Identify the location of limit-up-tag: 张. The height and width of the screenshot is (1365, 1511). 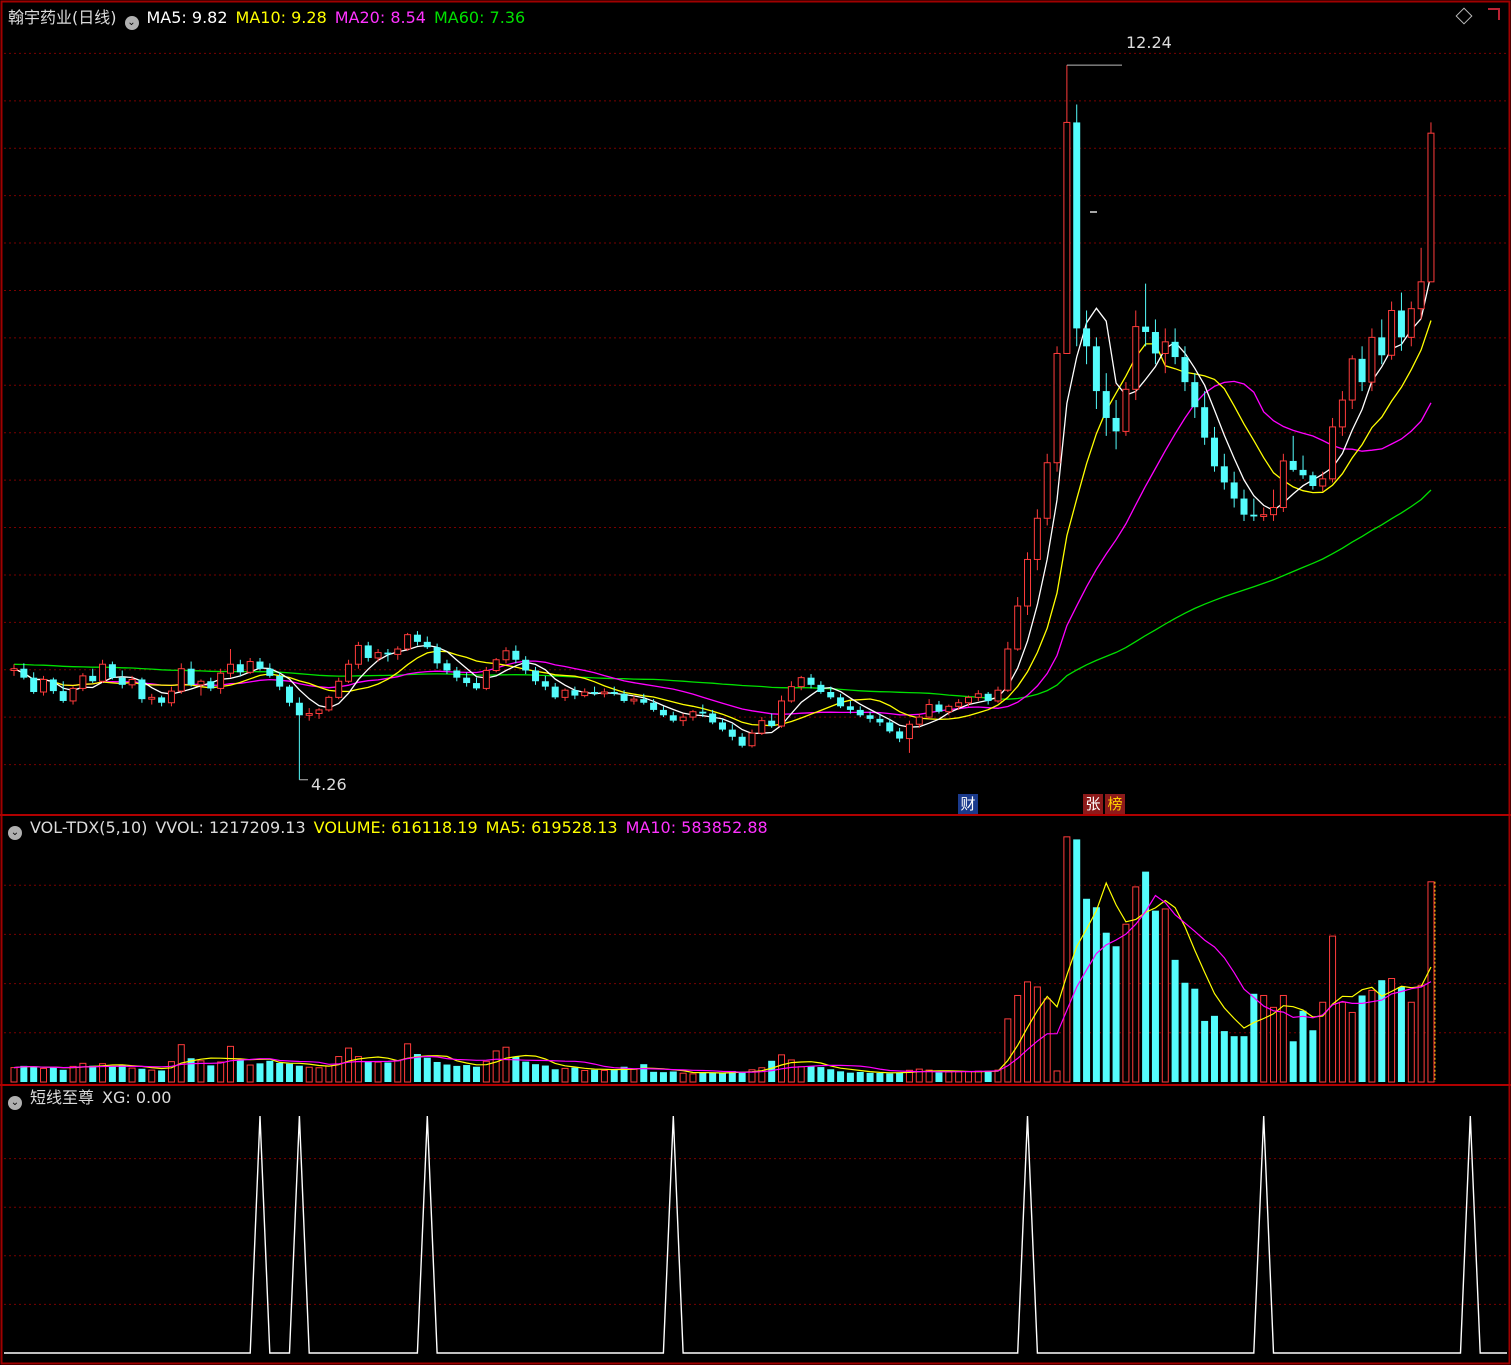
(1093, 804).